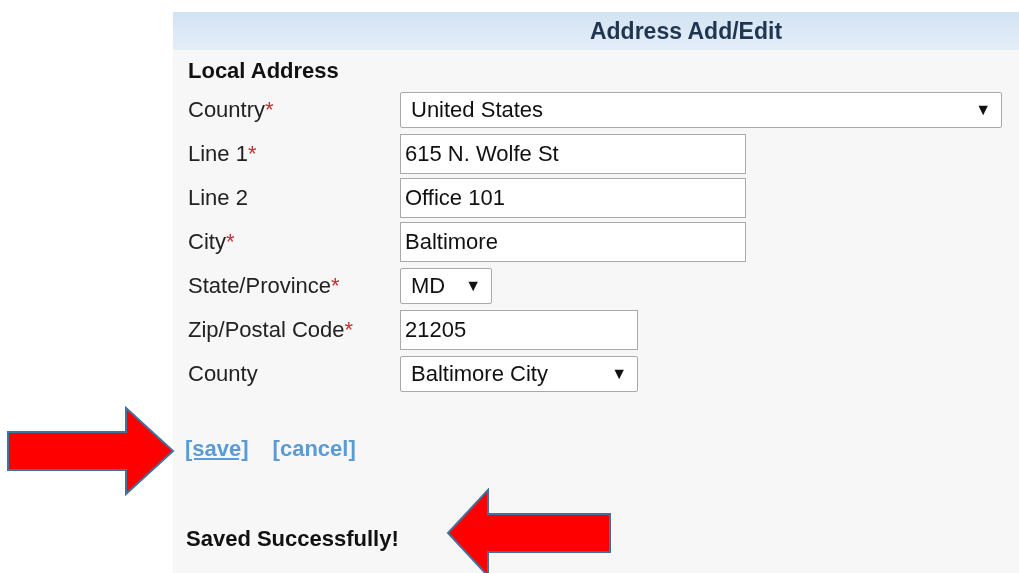 This screenshot has height=573, width=1019. Describe the element at coordinates (292, 538) in the screenshot. I see `status-message: Saved Successfully!` at that location.